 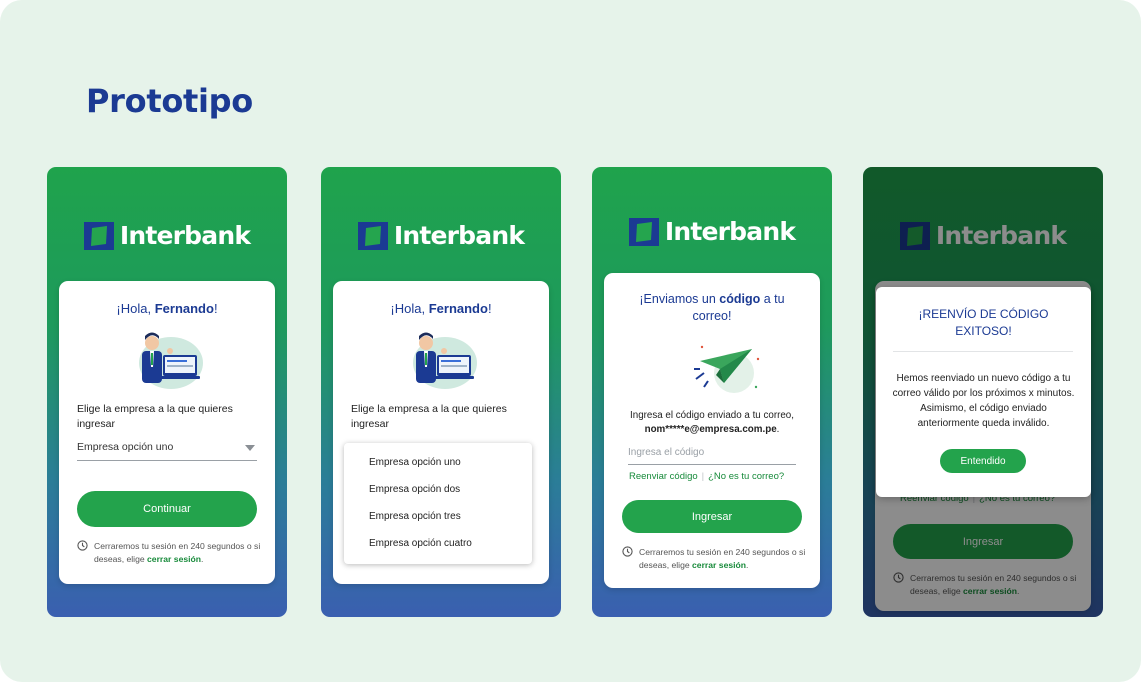 I want to click on continue-button: Continuar, so click(x=167, y=509).